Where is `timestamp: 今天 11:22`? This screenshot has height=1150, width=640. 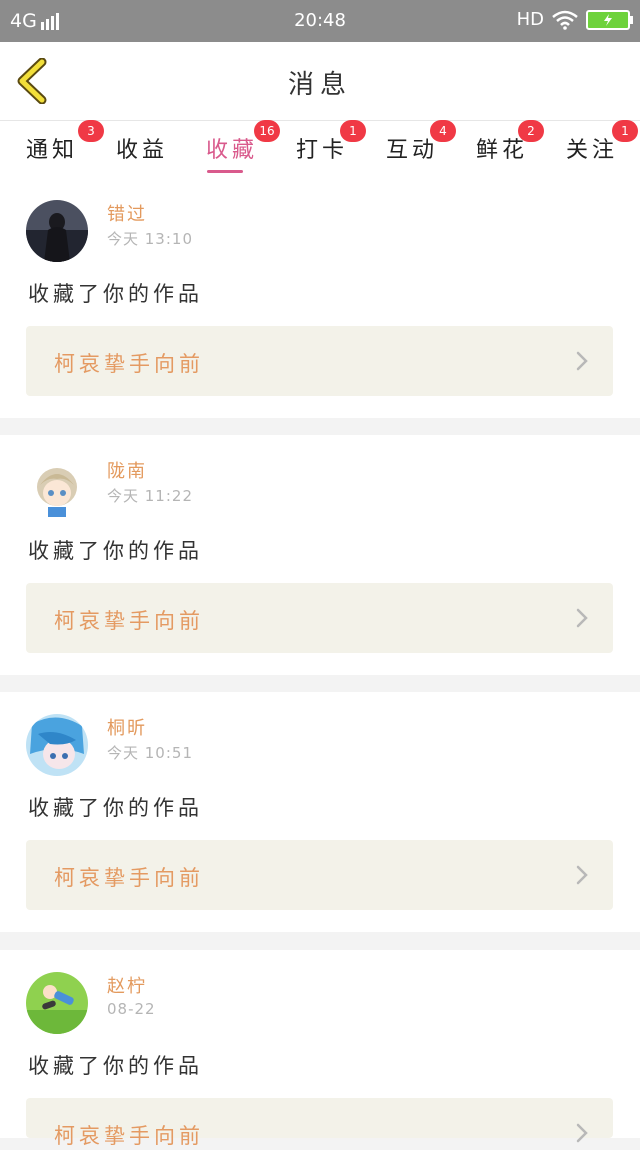 timestamp: 今天 11:22 is located at coordinates (150, 496).